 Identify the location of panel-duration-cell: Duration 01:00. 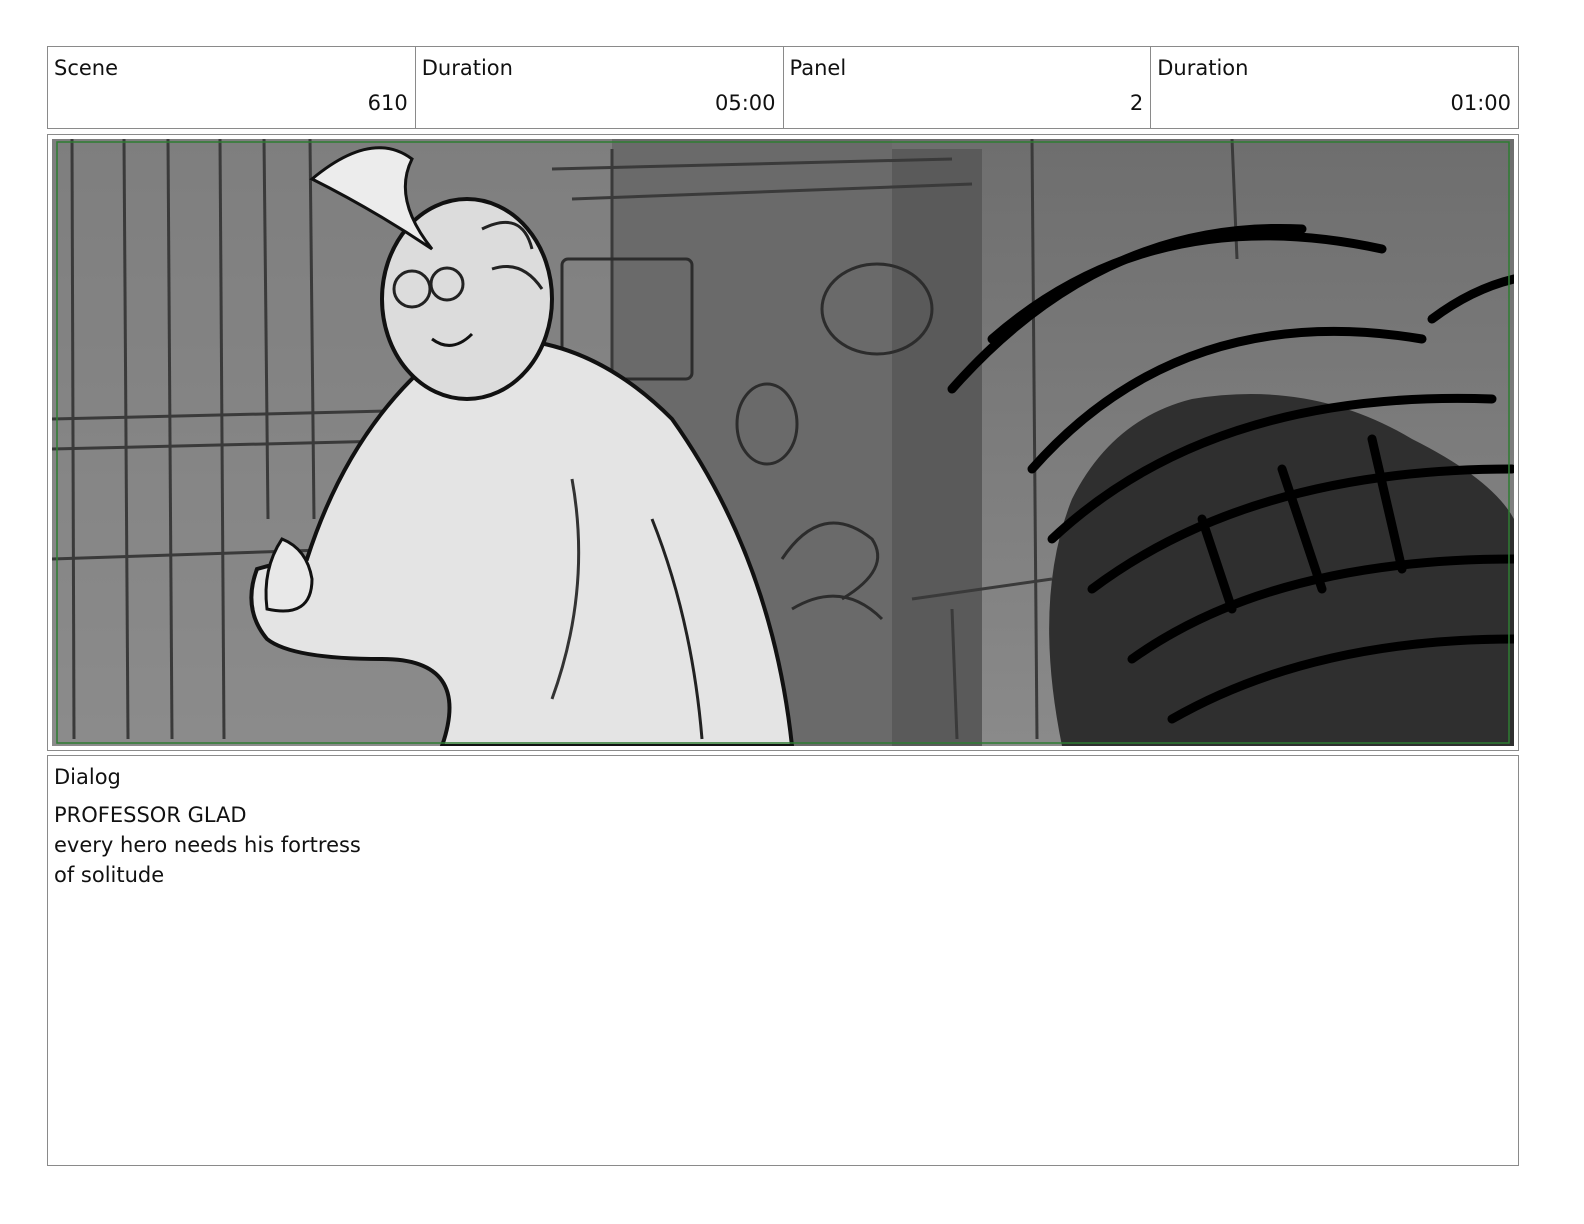
(1334, 87).